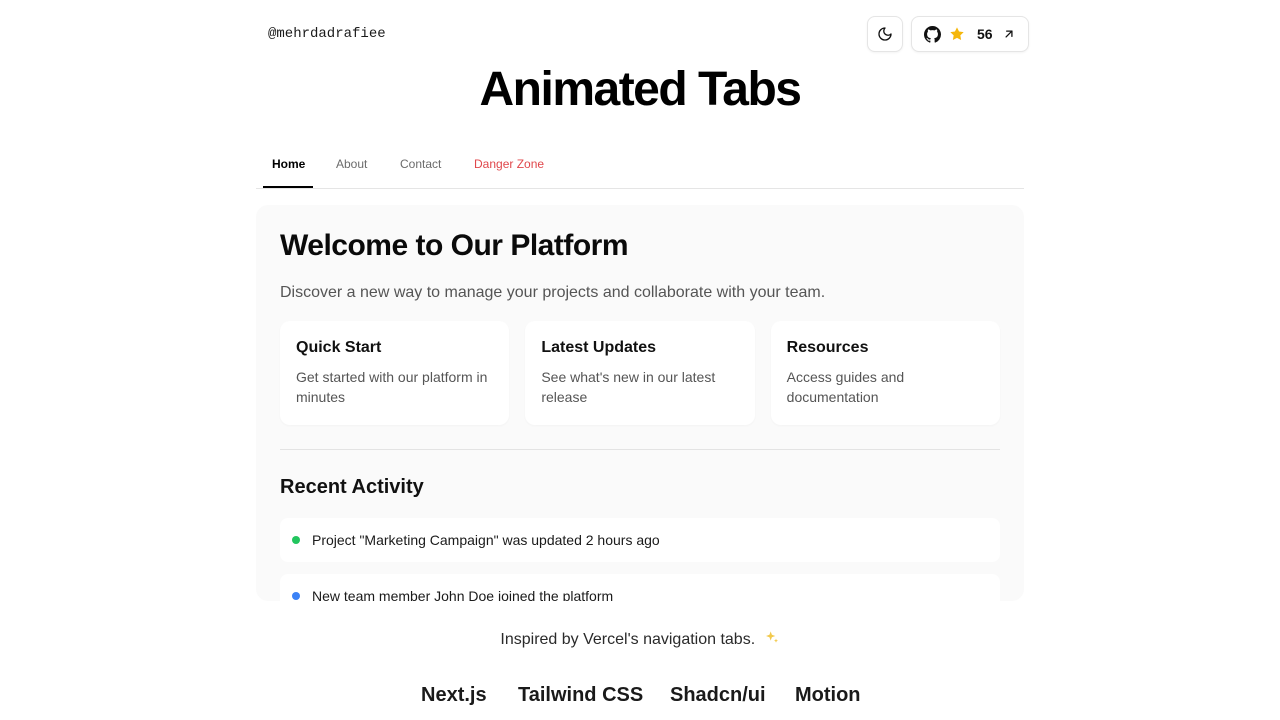 The image size is (1280, 720). Describe the element at coordinates (351, 165) in the screenshot. I see `tab-about: About` at that location.